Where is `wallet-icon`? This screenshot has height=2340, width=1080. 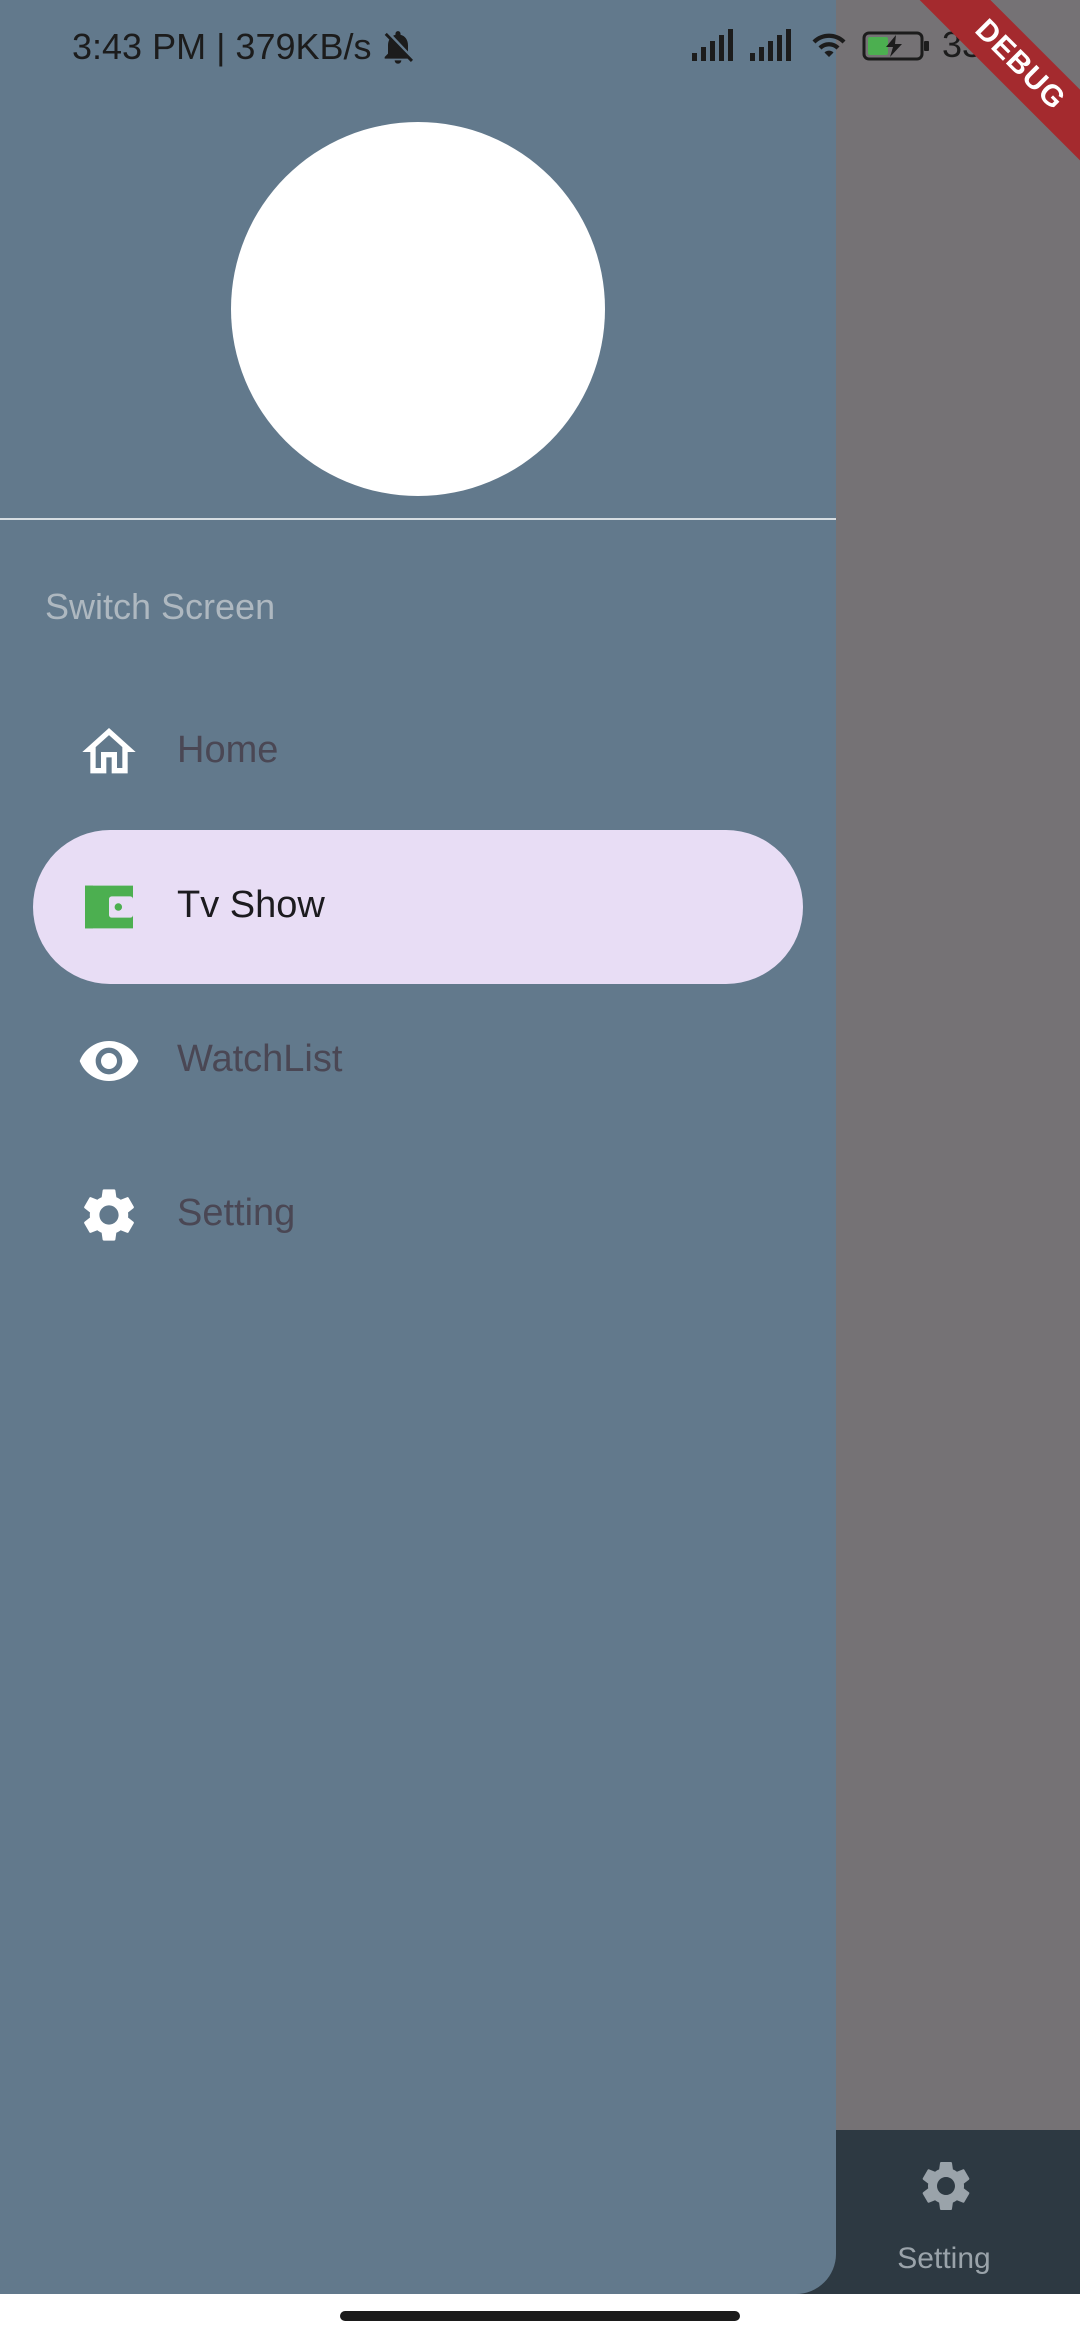 wallet-icon is located at coordinates (109, 907).